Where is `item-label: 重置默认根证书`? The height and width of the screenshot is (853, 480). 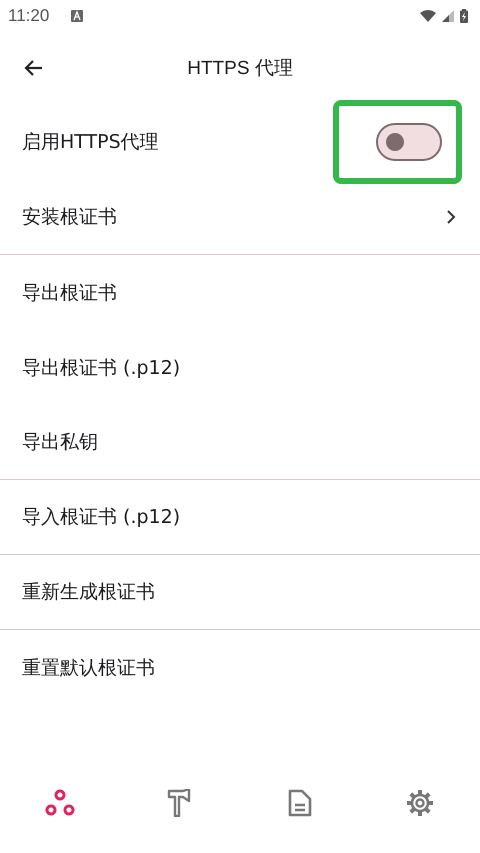
item-label: 重置默认根证书 is located at coordinates (89, 668).